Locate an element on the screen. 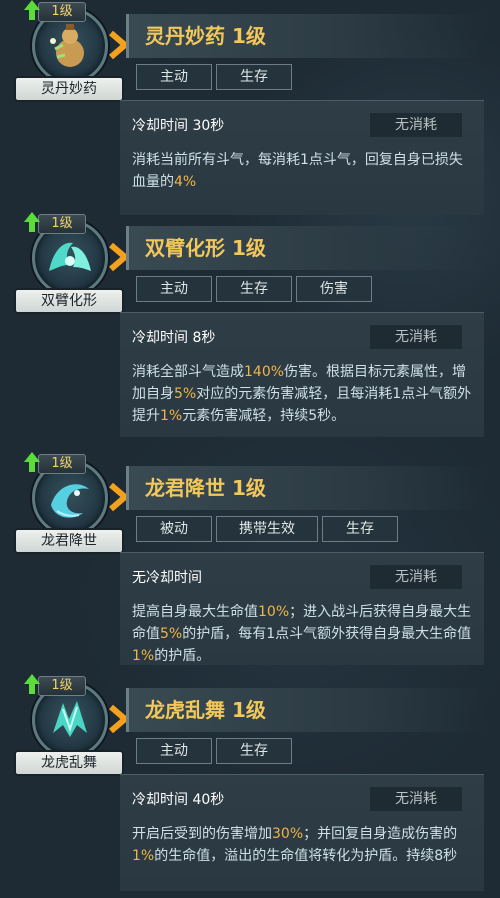  skill-description: 消耗当前所有斗气，每消耗1点斗气，回复自身已损失血量的4% is located at coordinates (297, 171).